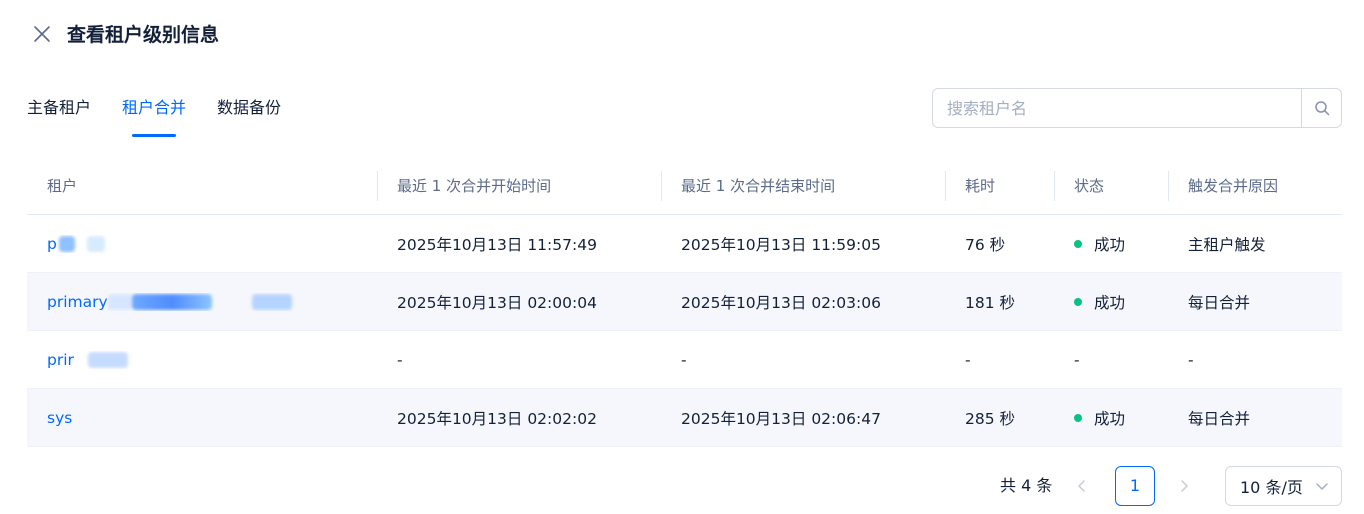 This screenshot has height=514, width=1364. I want to click on next-page-button, so click(1184, 486).